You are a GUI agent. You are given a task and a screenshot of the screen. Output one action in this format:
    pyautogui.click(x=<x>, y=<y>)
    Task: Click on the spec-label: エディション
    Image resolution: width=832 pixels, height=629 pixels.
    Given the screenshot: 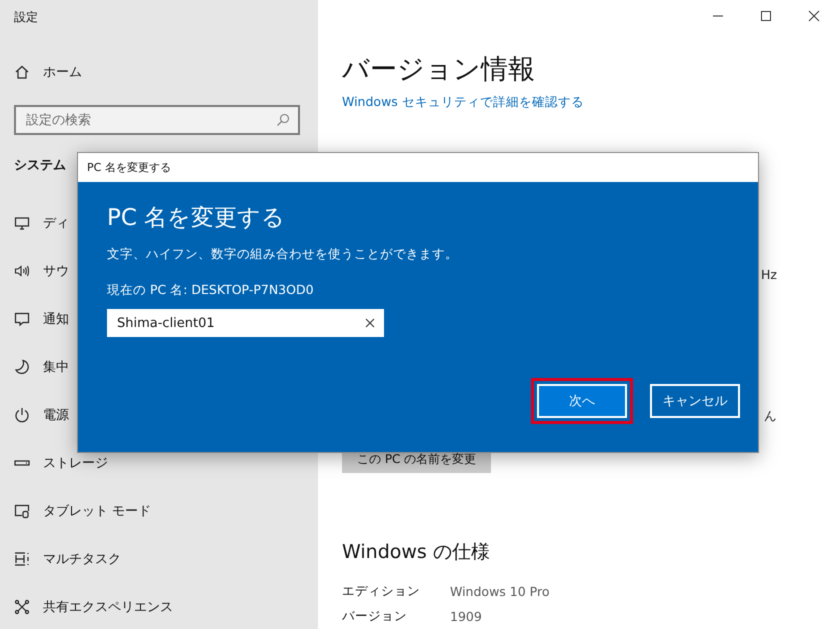 What is the action you would take?
    pyautogui.click(x=381, y=591)
    